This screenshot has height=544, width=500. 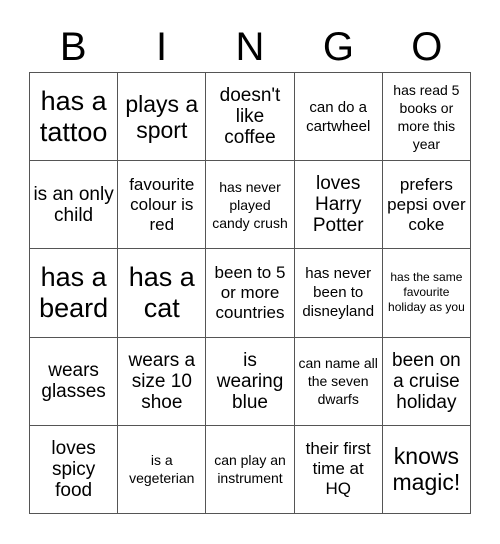 What do you see at coordinates (338, 47) in the screenshot?
I see `header-letter-g: G` at bounding box center [338, 47].